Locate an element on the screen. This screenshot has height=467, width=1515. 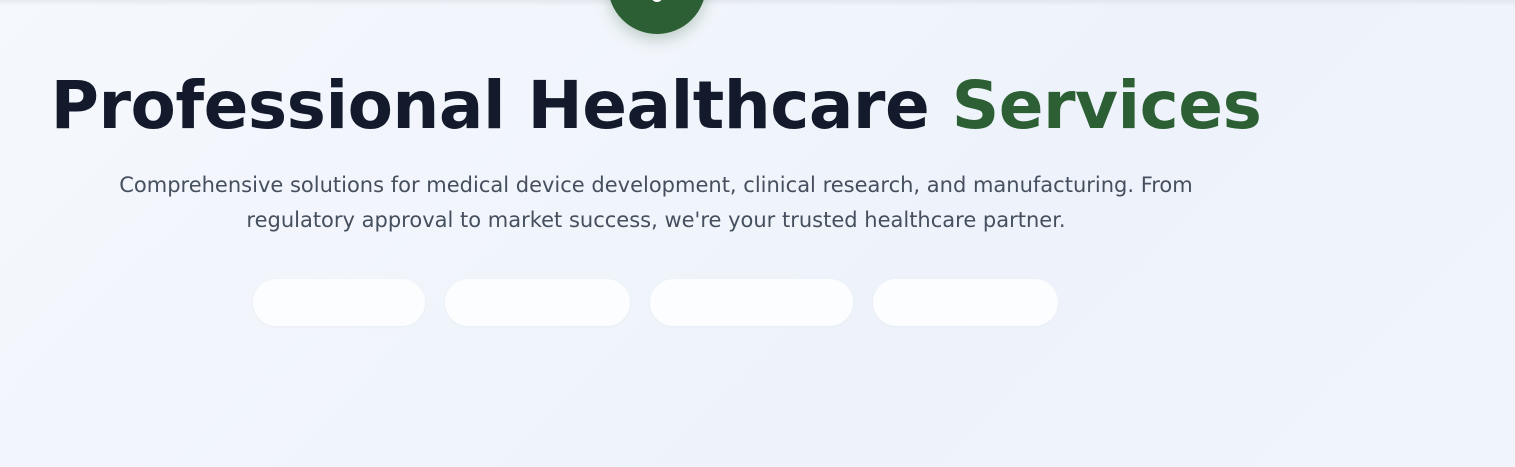
title-main: Professional Healthcare is located at coordinates (501, 105).